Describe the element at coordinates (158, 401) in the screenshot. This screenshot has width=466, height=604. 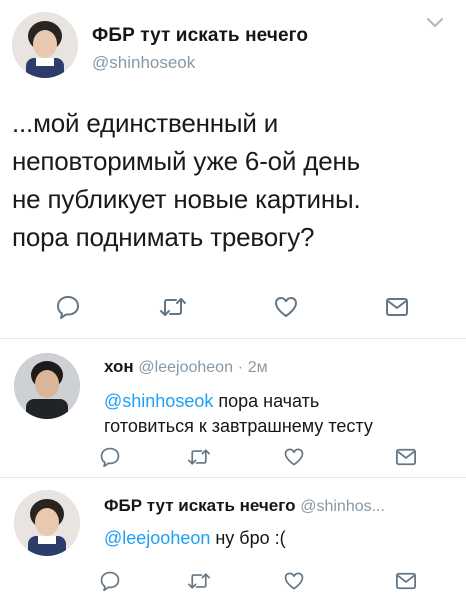
I see `mention-link: @shinhoseok` at that location.